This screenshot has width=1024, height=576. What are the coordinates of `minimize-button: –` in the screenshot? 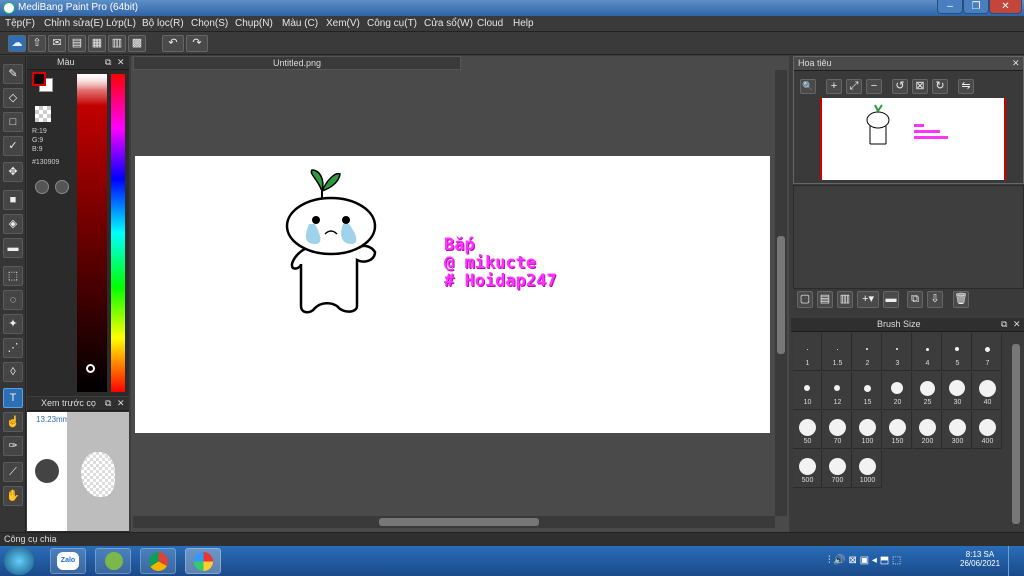 It's located at (950, 7).